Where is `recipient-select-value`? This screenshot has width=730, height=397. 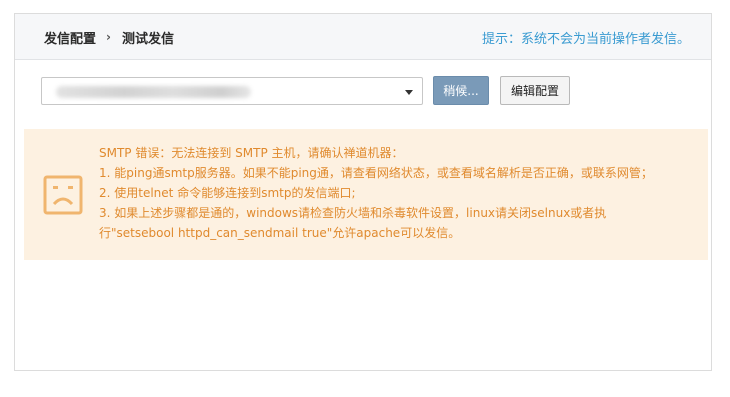
recipient-select-value is located at coordinates (153, 91).